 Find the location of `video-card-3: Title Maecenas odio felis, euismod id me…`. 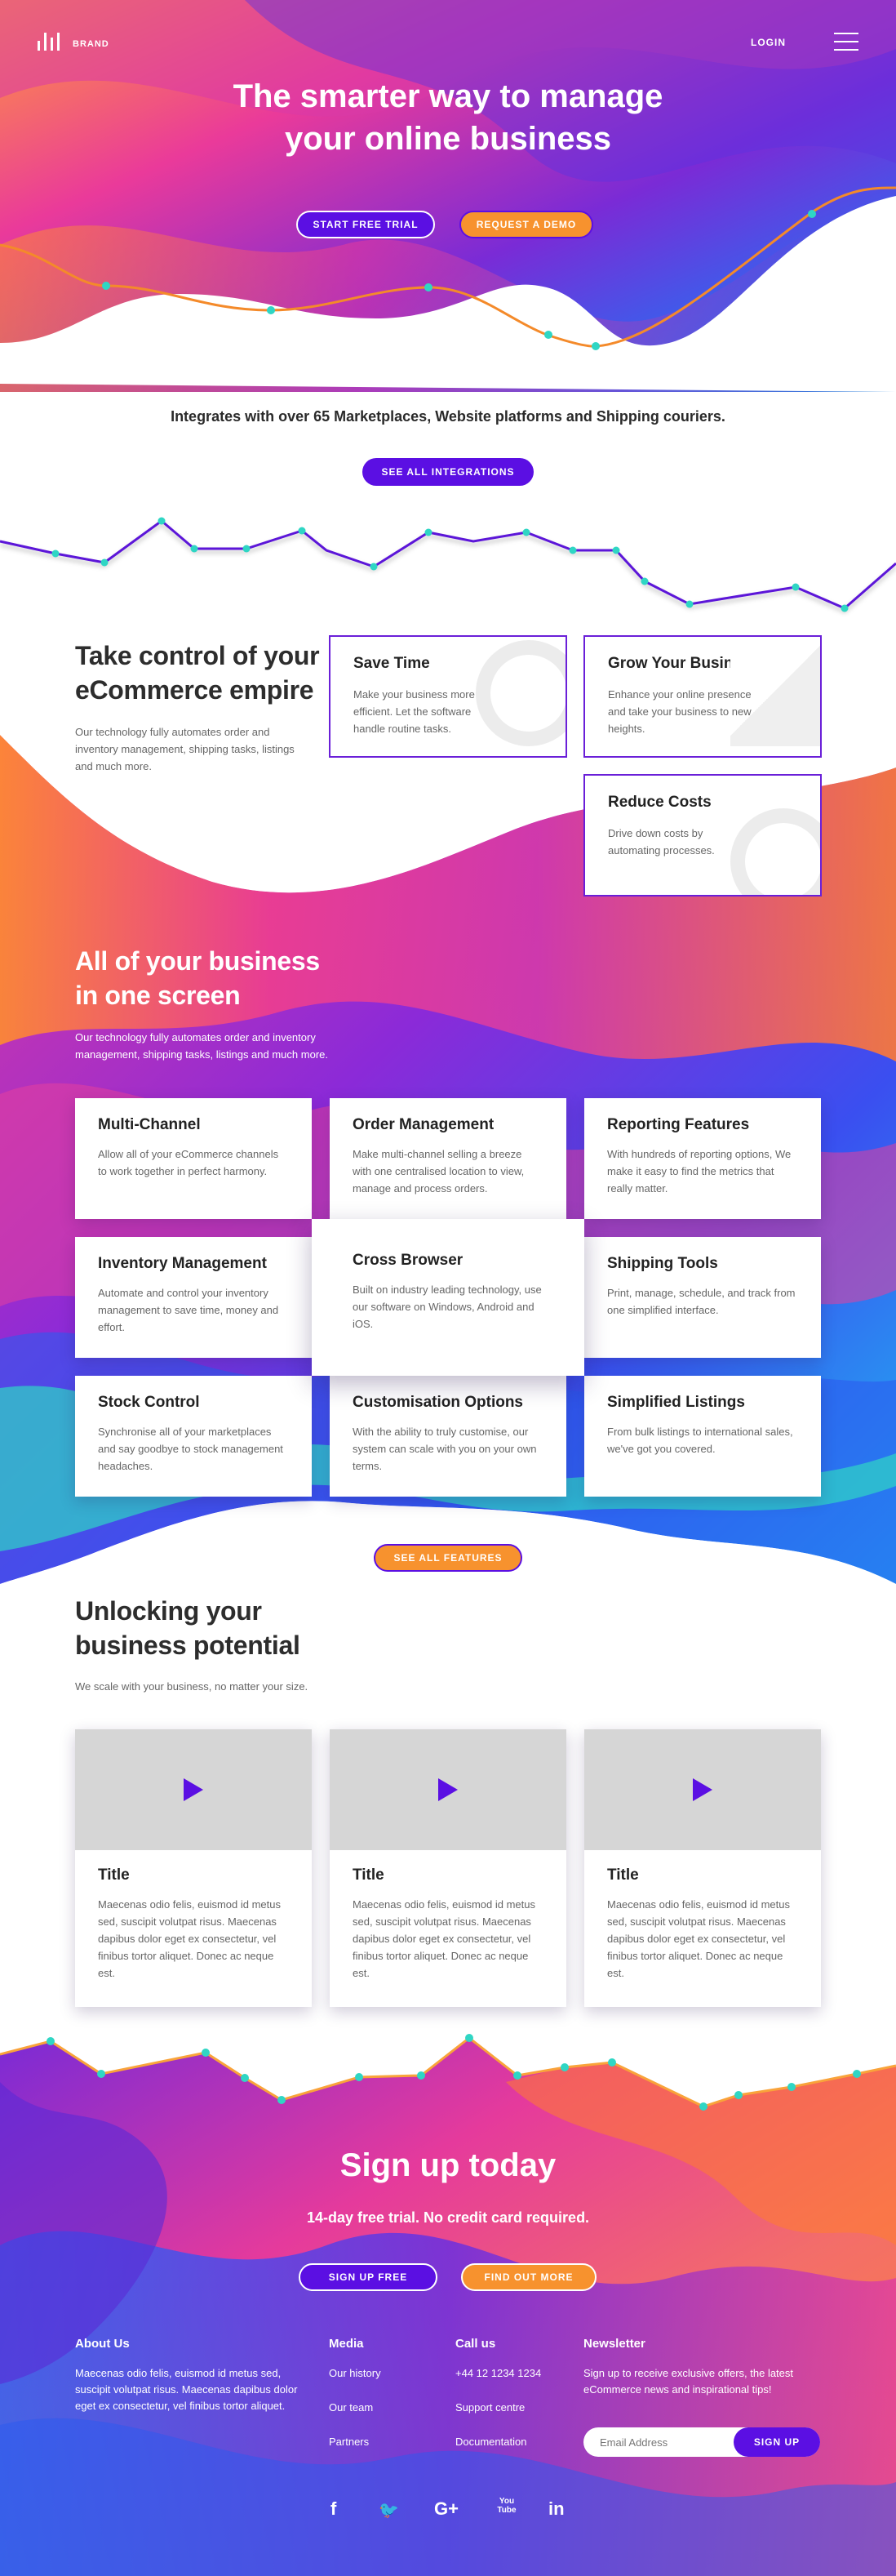

video-card-3: Title Maecenas odio felis, euismod id me… is located at coordinates (702, 1868).